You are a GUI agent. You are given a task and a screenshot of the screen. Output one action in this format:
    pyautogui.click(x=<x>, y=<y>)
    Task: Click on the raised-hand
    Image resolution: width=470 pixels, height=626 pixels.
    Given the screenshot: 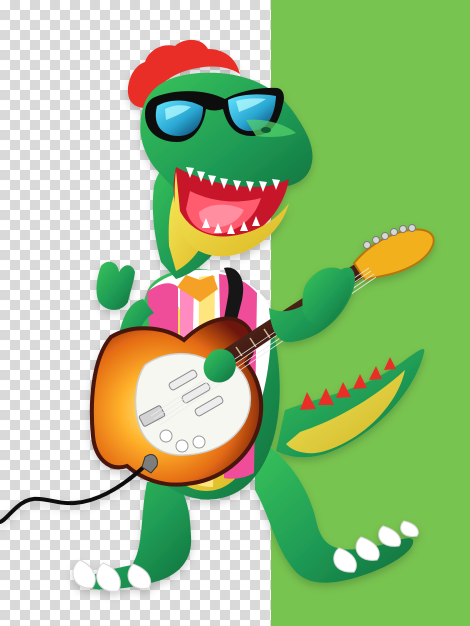 What is the action you would take?
    pyautogui.click(x=115, y=285)
    